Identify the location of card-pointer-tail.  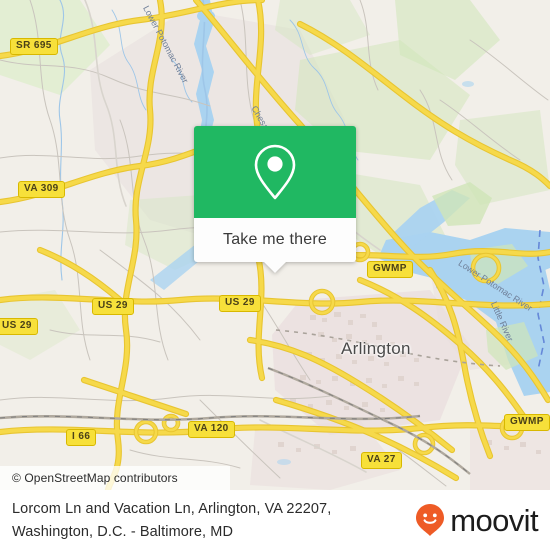
(275, 267).